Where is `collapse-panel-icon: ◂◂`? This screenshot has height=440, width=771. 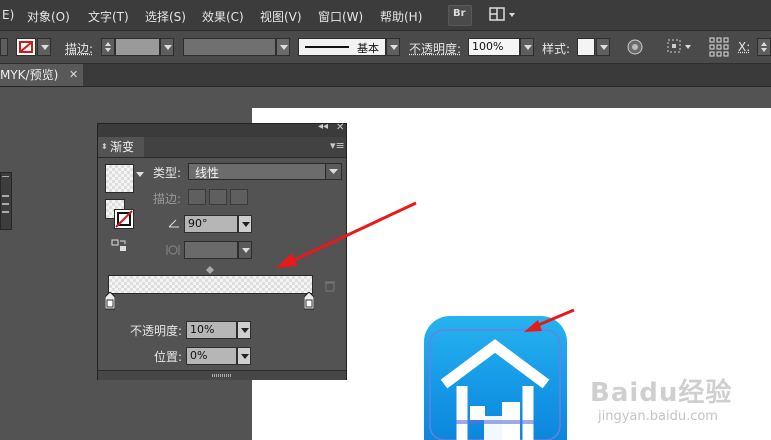 collapse-panel-icon: ◂◂ is located at coordinates (323, 126).